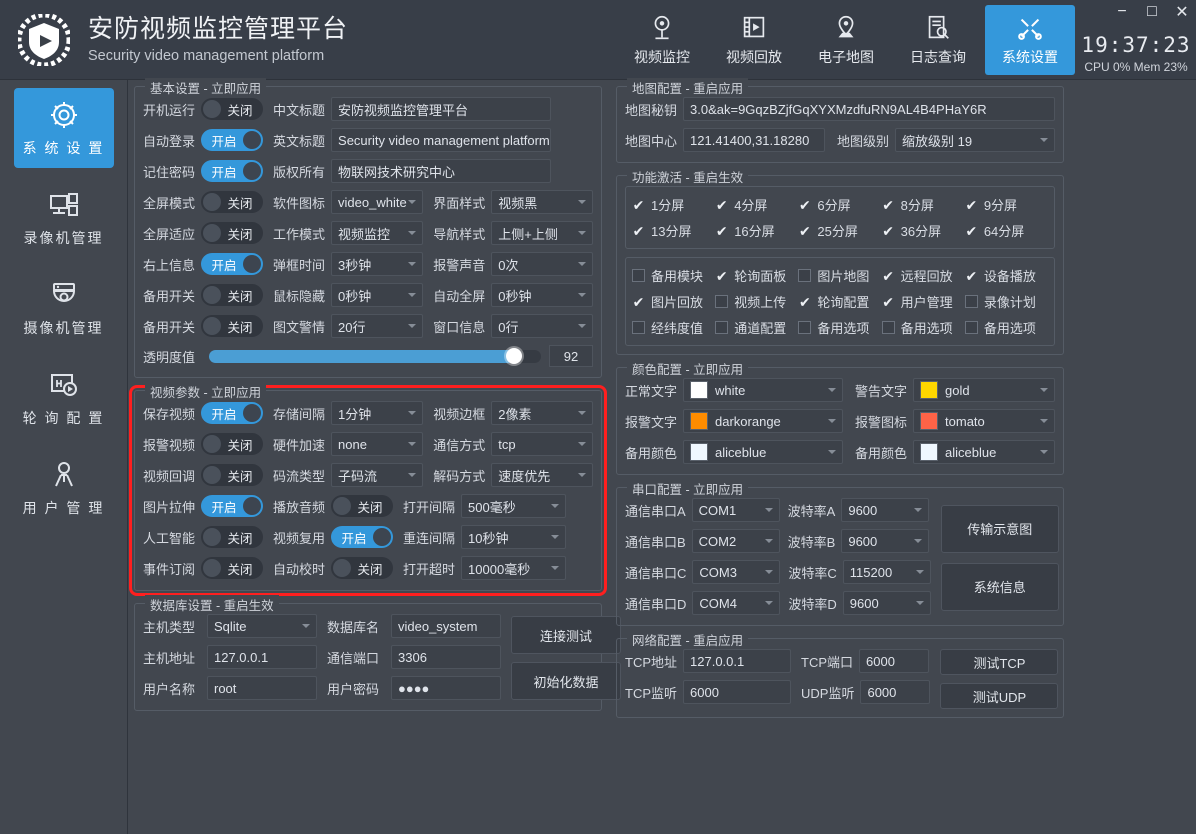 Image resolution: width=1196 pixels, height=834 pixels. What do you see at coordinates (441, 140) in the screenshot?
I see `input-en-title: Security video management platform` at bounding box center [441, 140].